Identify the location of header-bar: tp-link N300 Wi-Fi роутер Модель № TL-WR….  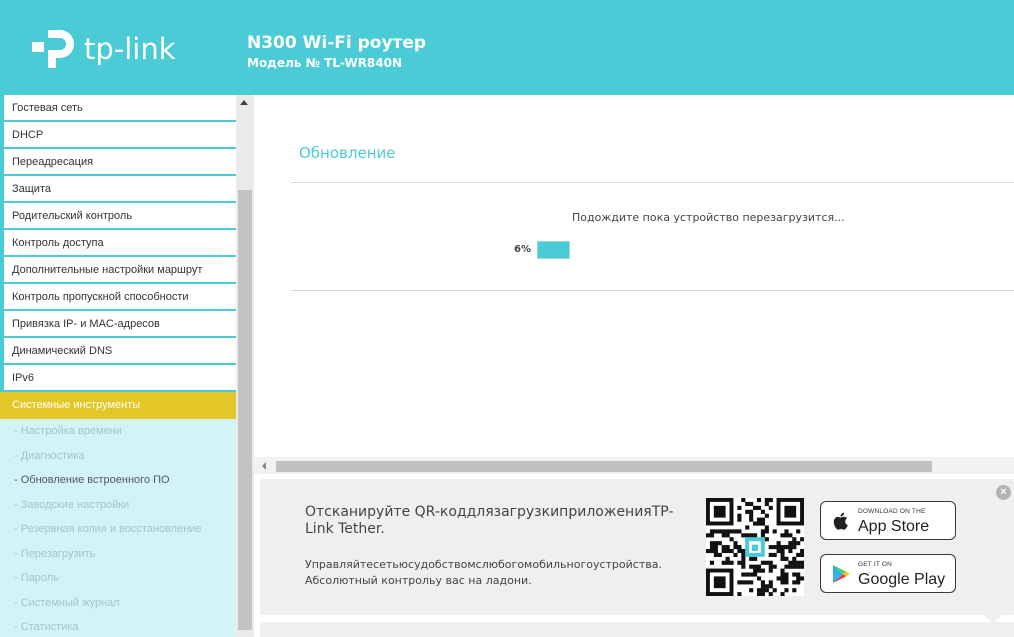
(507, 47).